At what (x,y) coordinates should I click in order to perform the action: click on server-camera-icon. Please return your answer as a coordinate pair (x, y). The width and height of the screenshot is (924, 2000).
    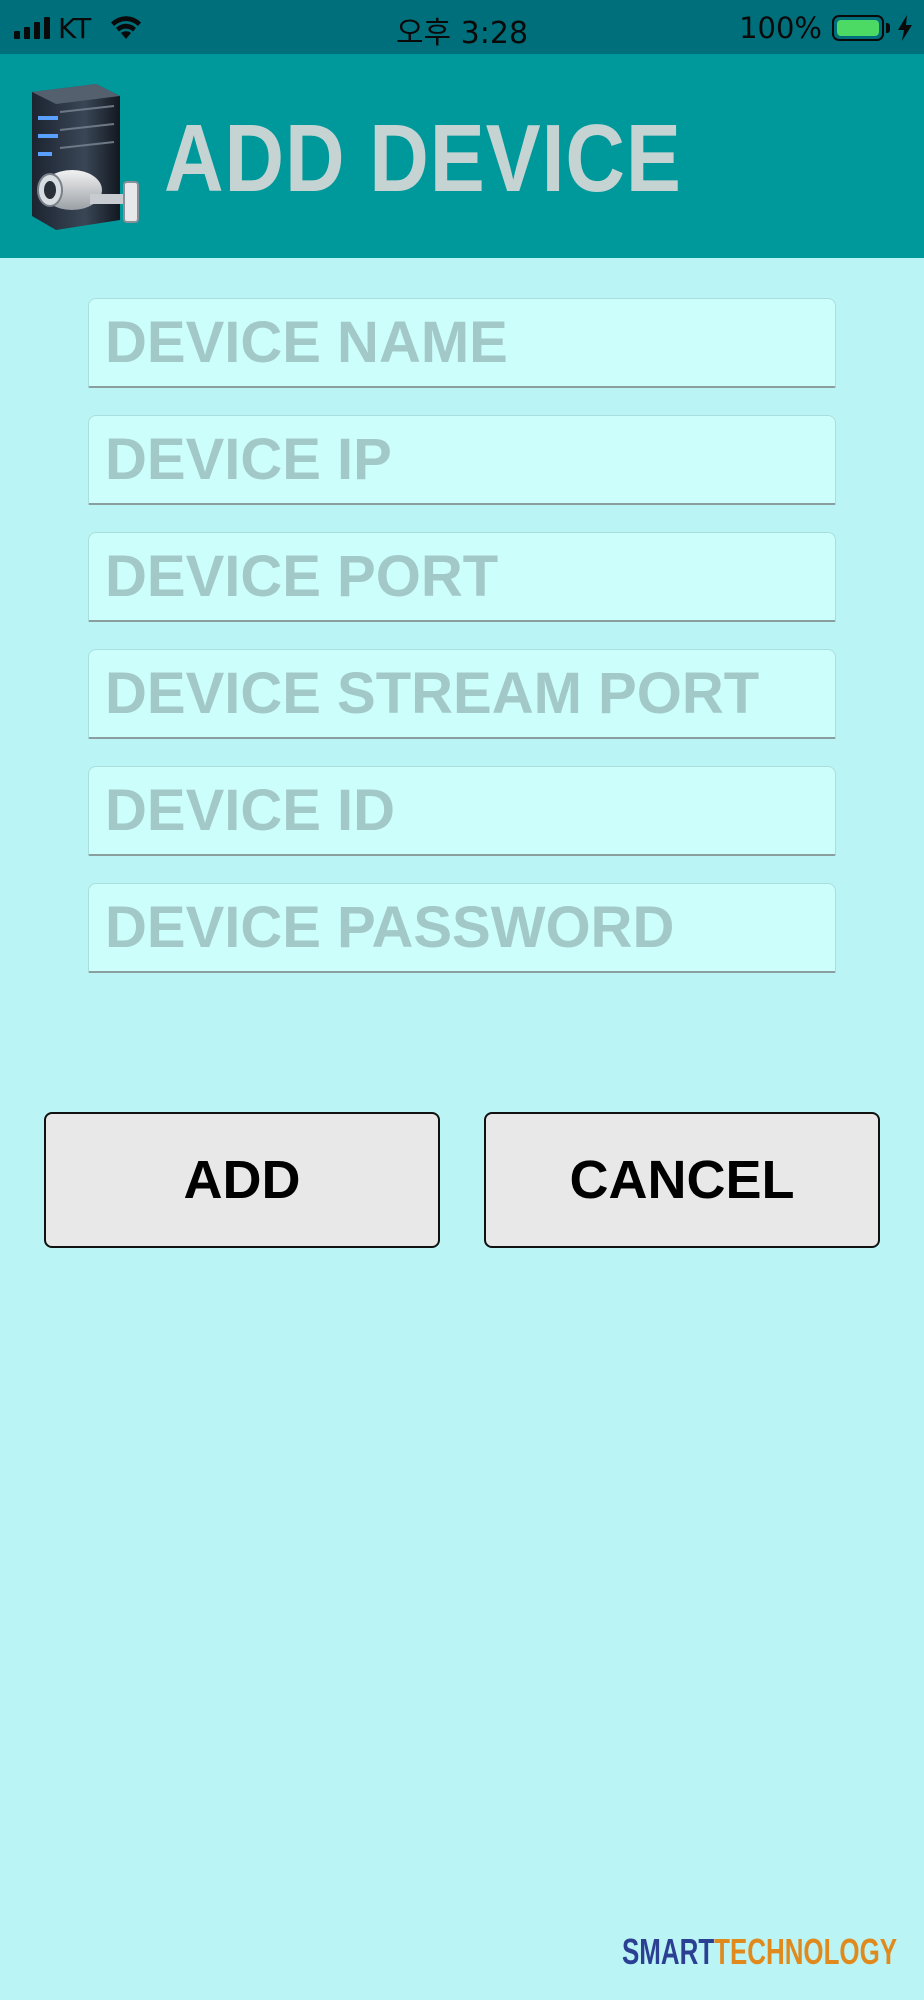
    Looking at the image, I should click on (85, 157).